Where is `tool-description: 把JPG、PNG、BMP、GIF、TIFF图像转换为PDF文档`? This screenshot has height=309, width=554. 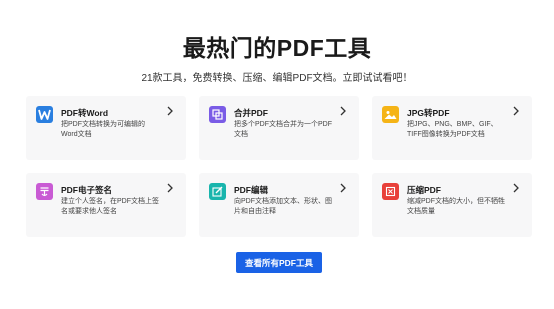
tool-description: 把JPG、PNG、BMP、GIF、TIFF图像转换为PDF文档 is located at coordinates (452, 129).